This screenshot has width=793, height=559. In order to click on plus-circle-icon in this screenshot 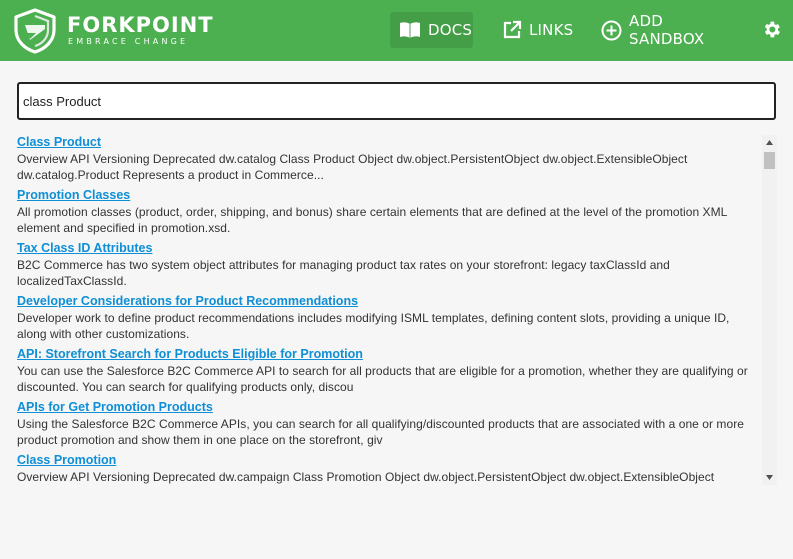, I will do `click(611, 30)`.